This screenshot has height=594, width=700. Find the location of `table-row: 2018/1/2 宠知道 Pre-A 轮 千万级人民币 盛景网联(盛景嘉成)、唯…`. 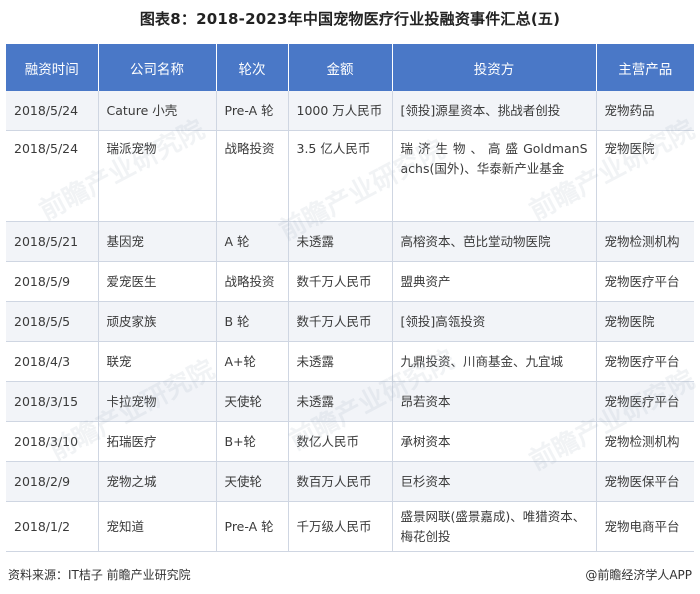

table-row: 2018/1/2 宠知道 Pre-A 轮 千万级人民币 盛景网联(盛景嘉成)、唯… is located at coordinates (350, 526).